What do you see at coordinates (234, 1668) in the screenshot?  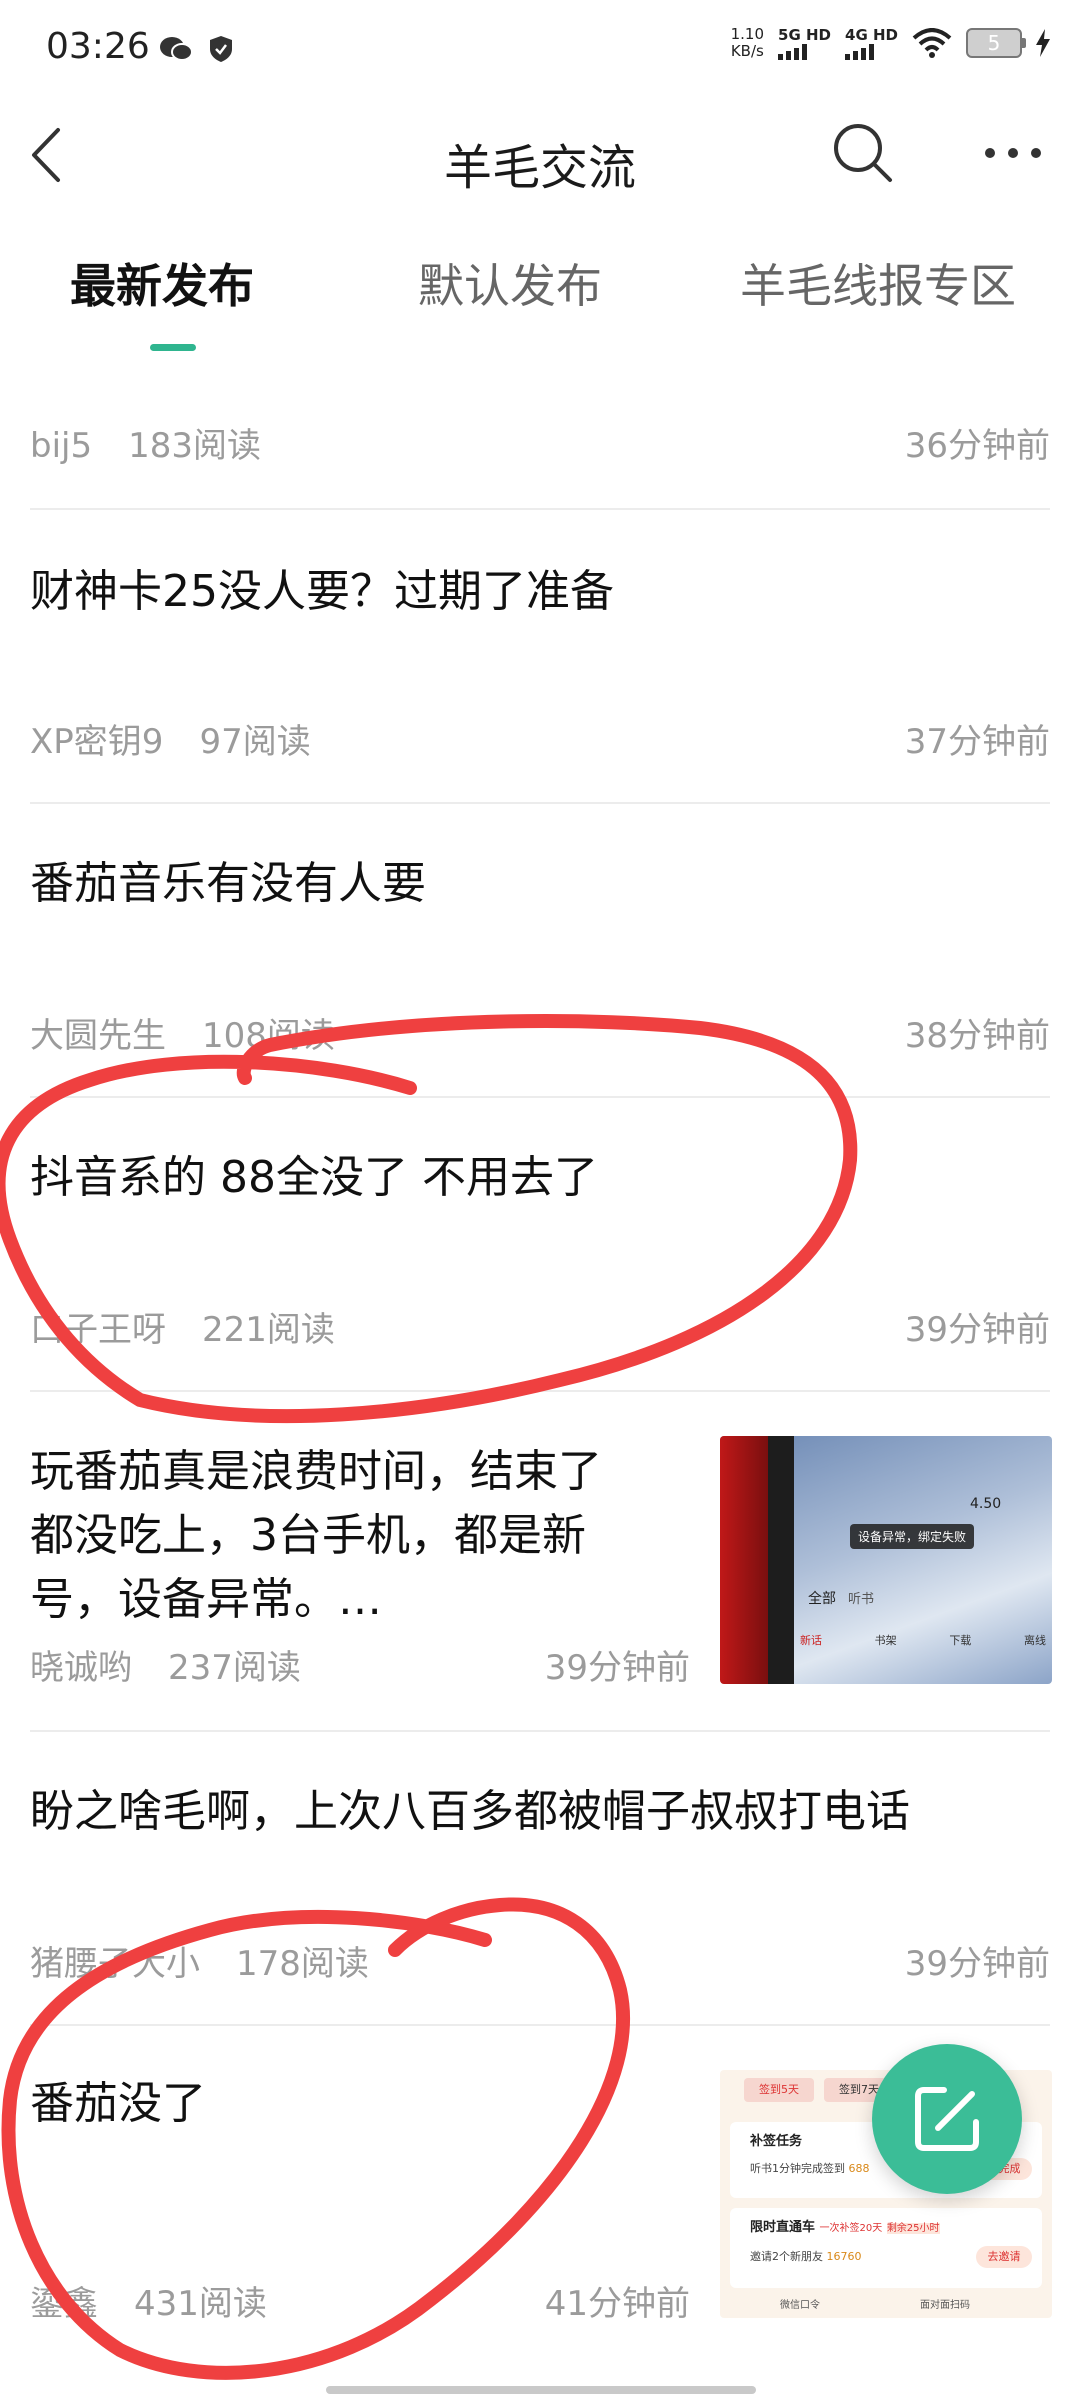 I see `post-reads: 237阅读` at bounding box center [234, 1668].